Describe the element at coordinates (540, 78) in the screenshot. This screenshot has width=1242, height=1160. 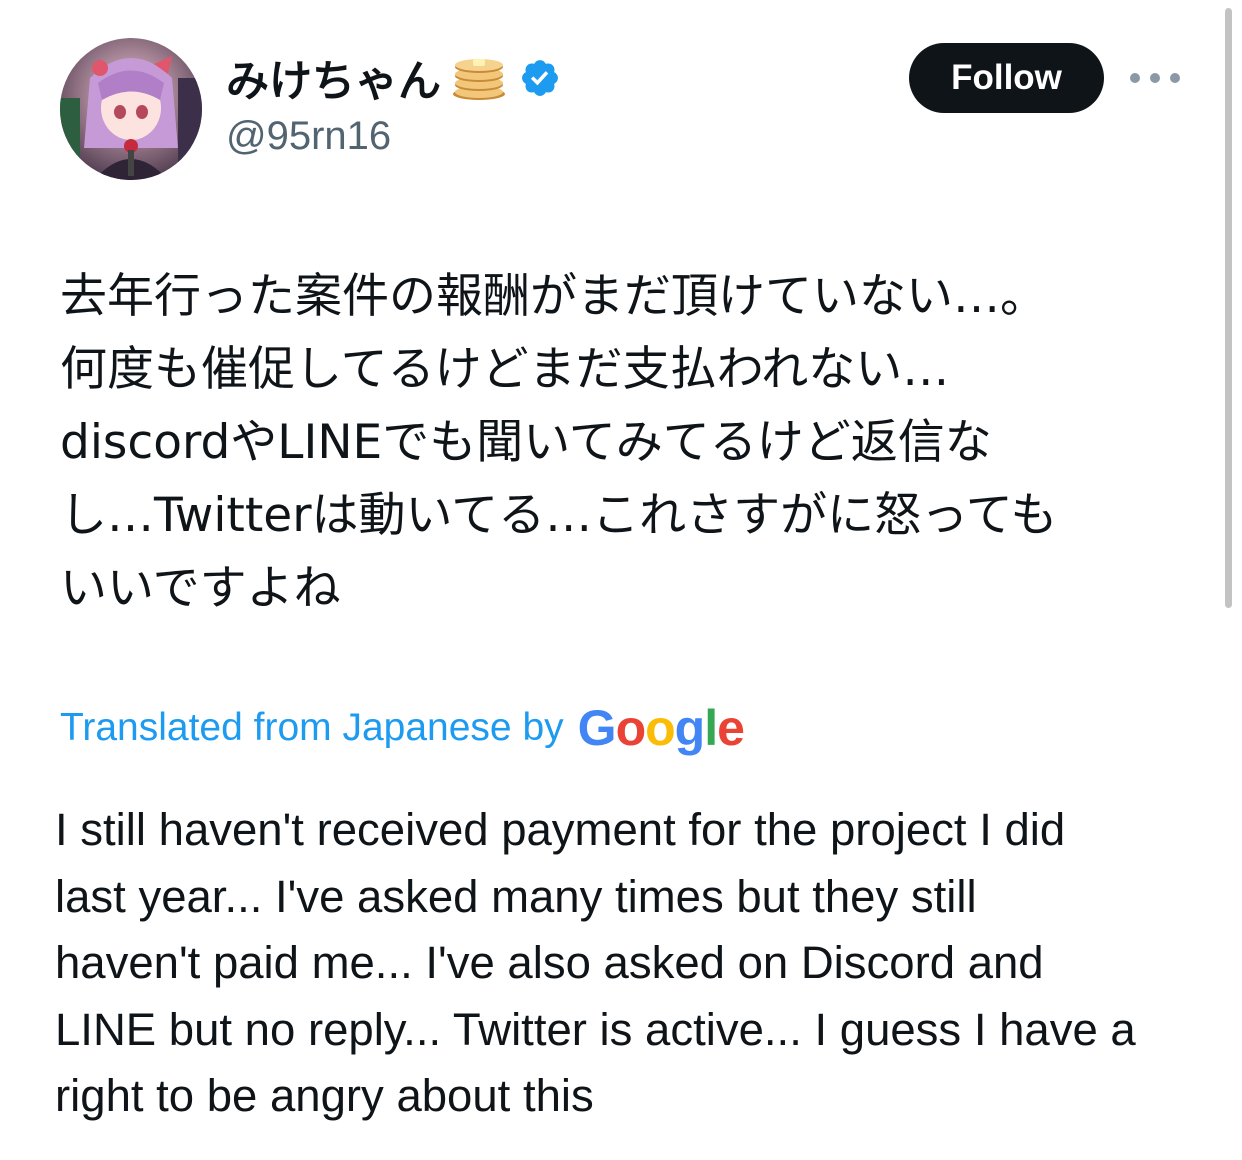
I see `verified-badge-icon` at that location.